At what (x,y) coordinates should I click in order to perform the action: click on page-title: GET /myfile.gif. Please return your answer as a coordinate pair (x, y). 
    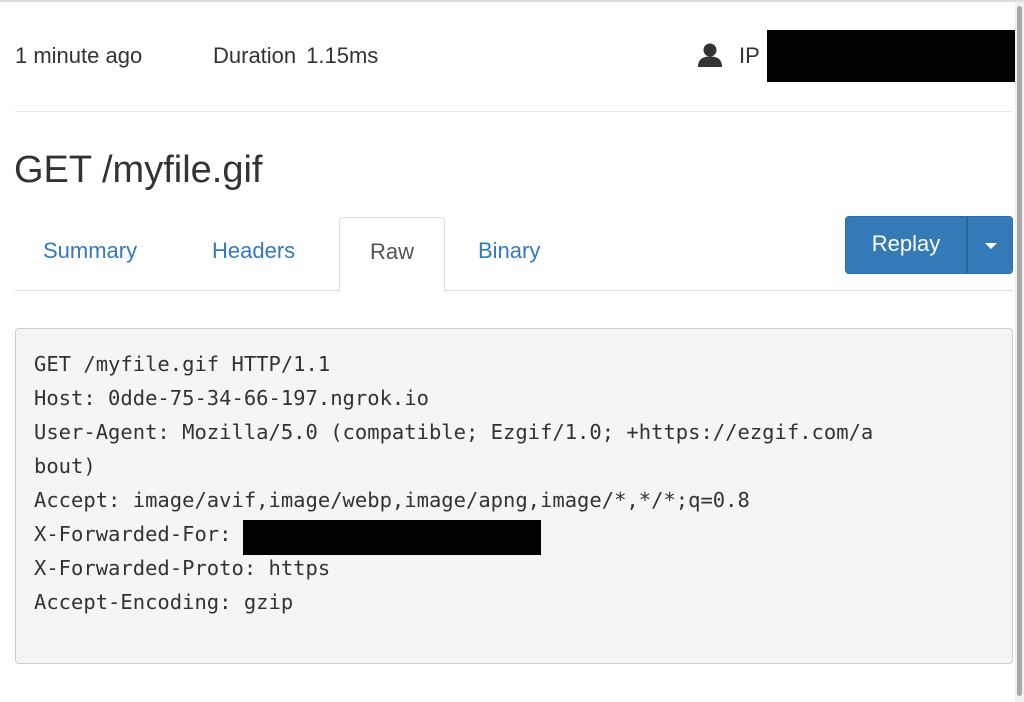
    Looking at the image, I should click on (138, 170).